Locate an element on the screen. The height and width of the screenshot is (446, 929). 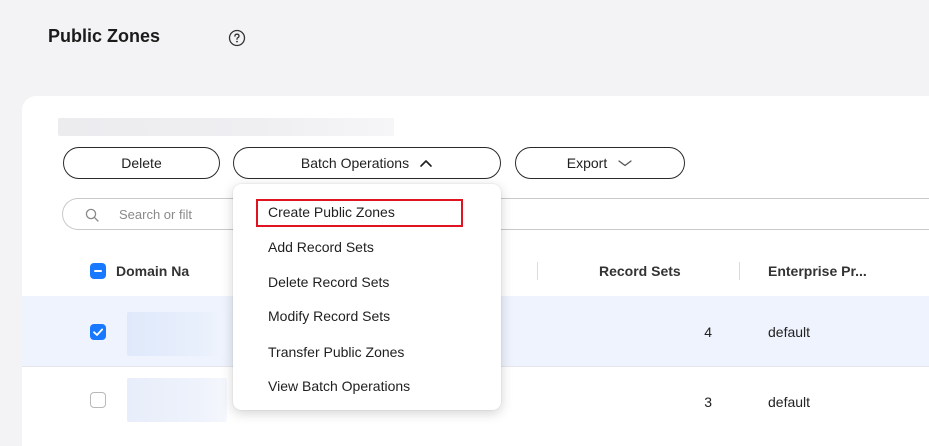
select-all-checkbox is located at coordinates (98, 271).